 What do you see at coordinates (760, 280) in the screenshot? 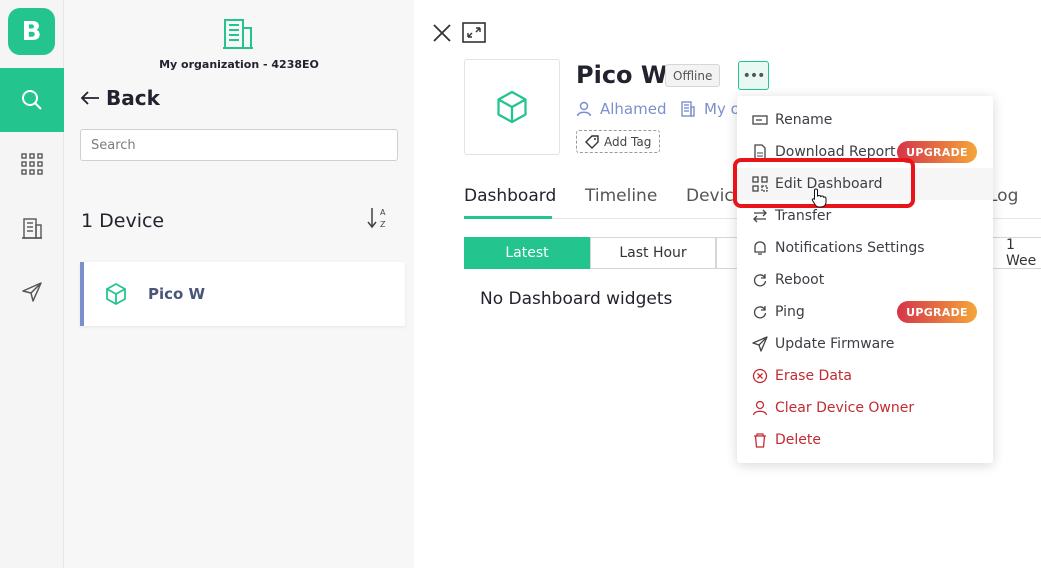
I see `reboot-icon` at bounding box center [760, 280].